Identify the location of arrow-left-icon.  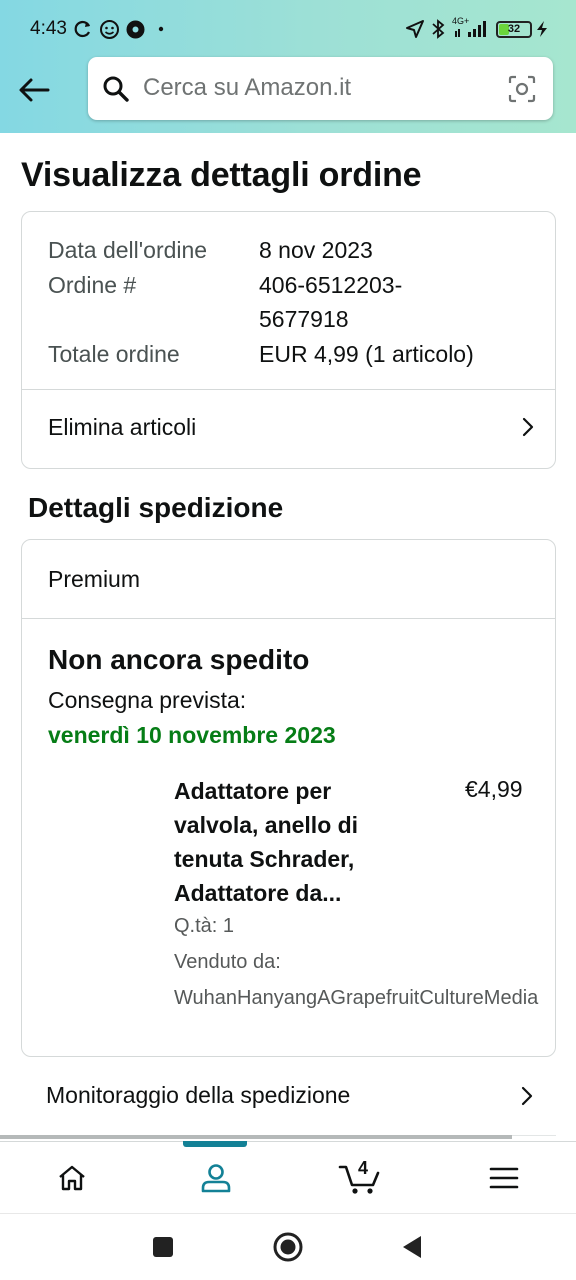
(34, 90).